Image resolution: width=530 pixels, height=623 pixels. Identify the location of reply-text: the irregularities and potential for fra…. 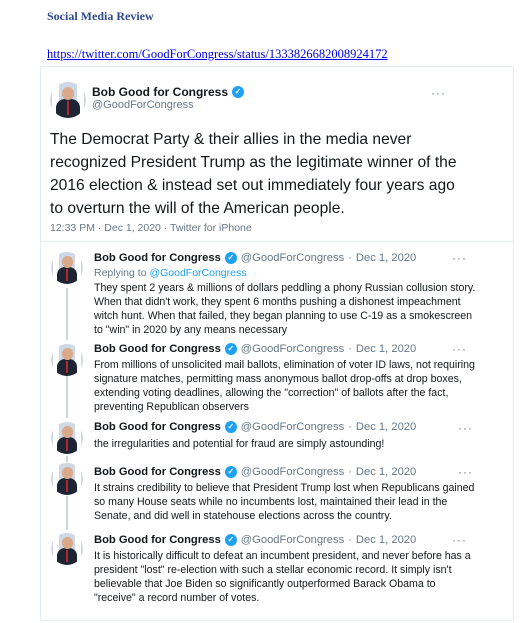
(239, 444).